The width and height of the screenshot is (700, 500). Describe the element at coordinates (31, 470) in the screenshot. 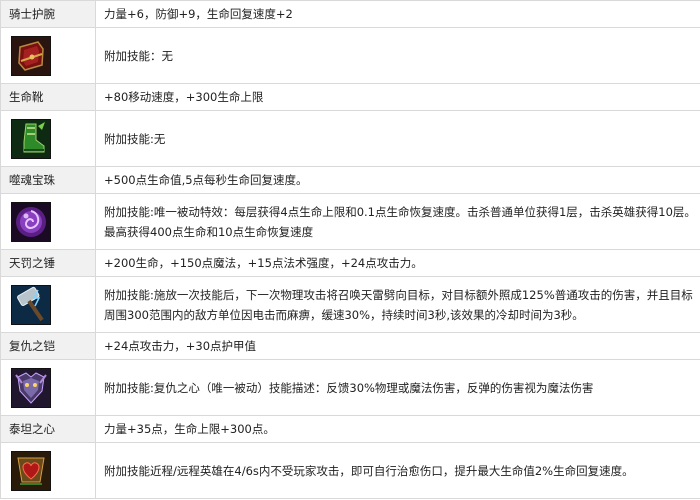

I see `titan-heart-icon` at that location.